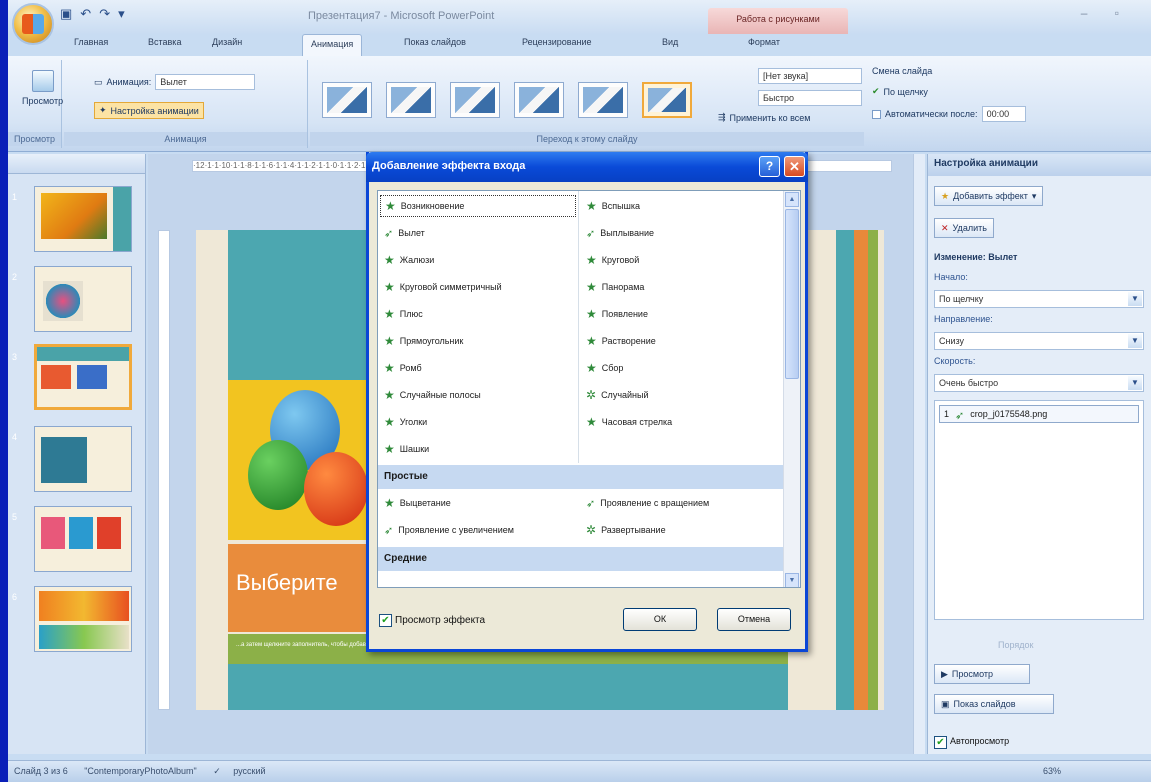 This screenshot has height=782, width=1151. What do you see at coordinates (810, 76) in the screenshot?
I see `sound-combo: [Нет звука]` at bounding box center [810, 76].